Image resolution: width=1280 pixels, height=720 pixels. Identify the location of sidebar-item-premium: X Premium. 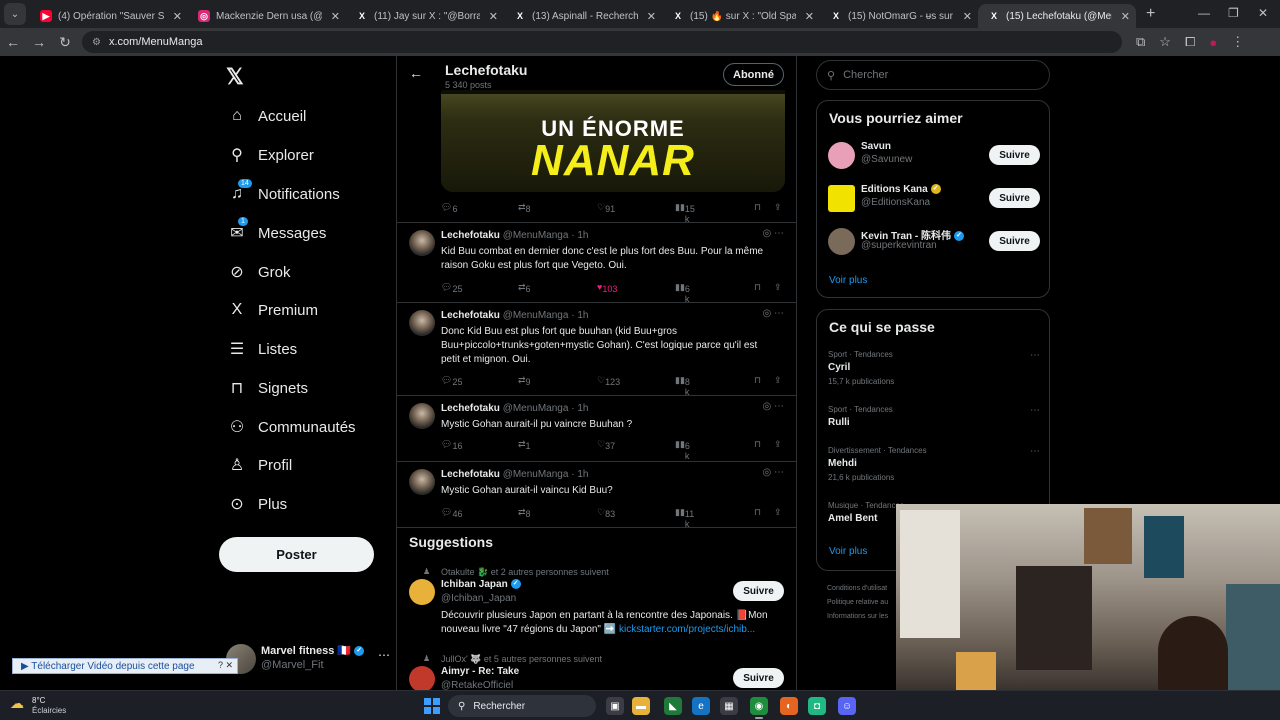
(272, 310).